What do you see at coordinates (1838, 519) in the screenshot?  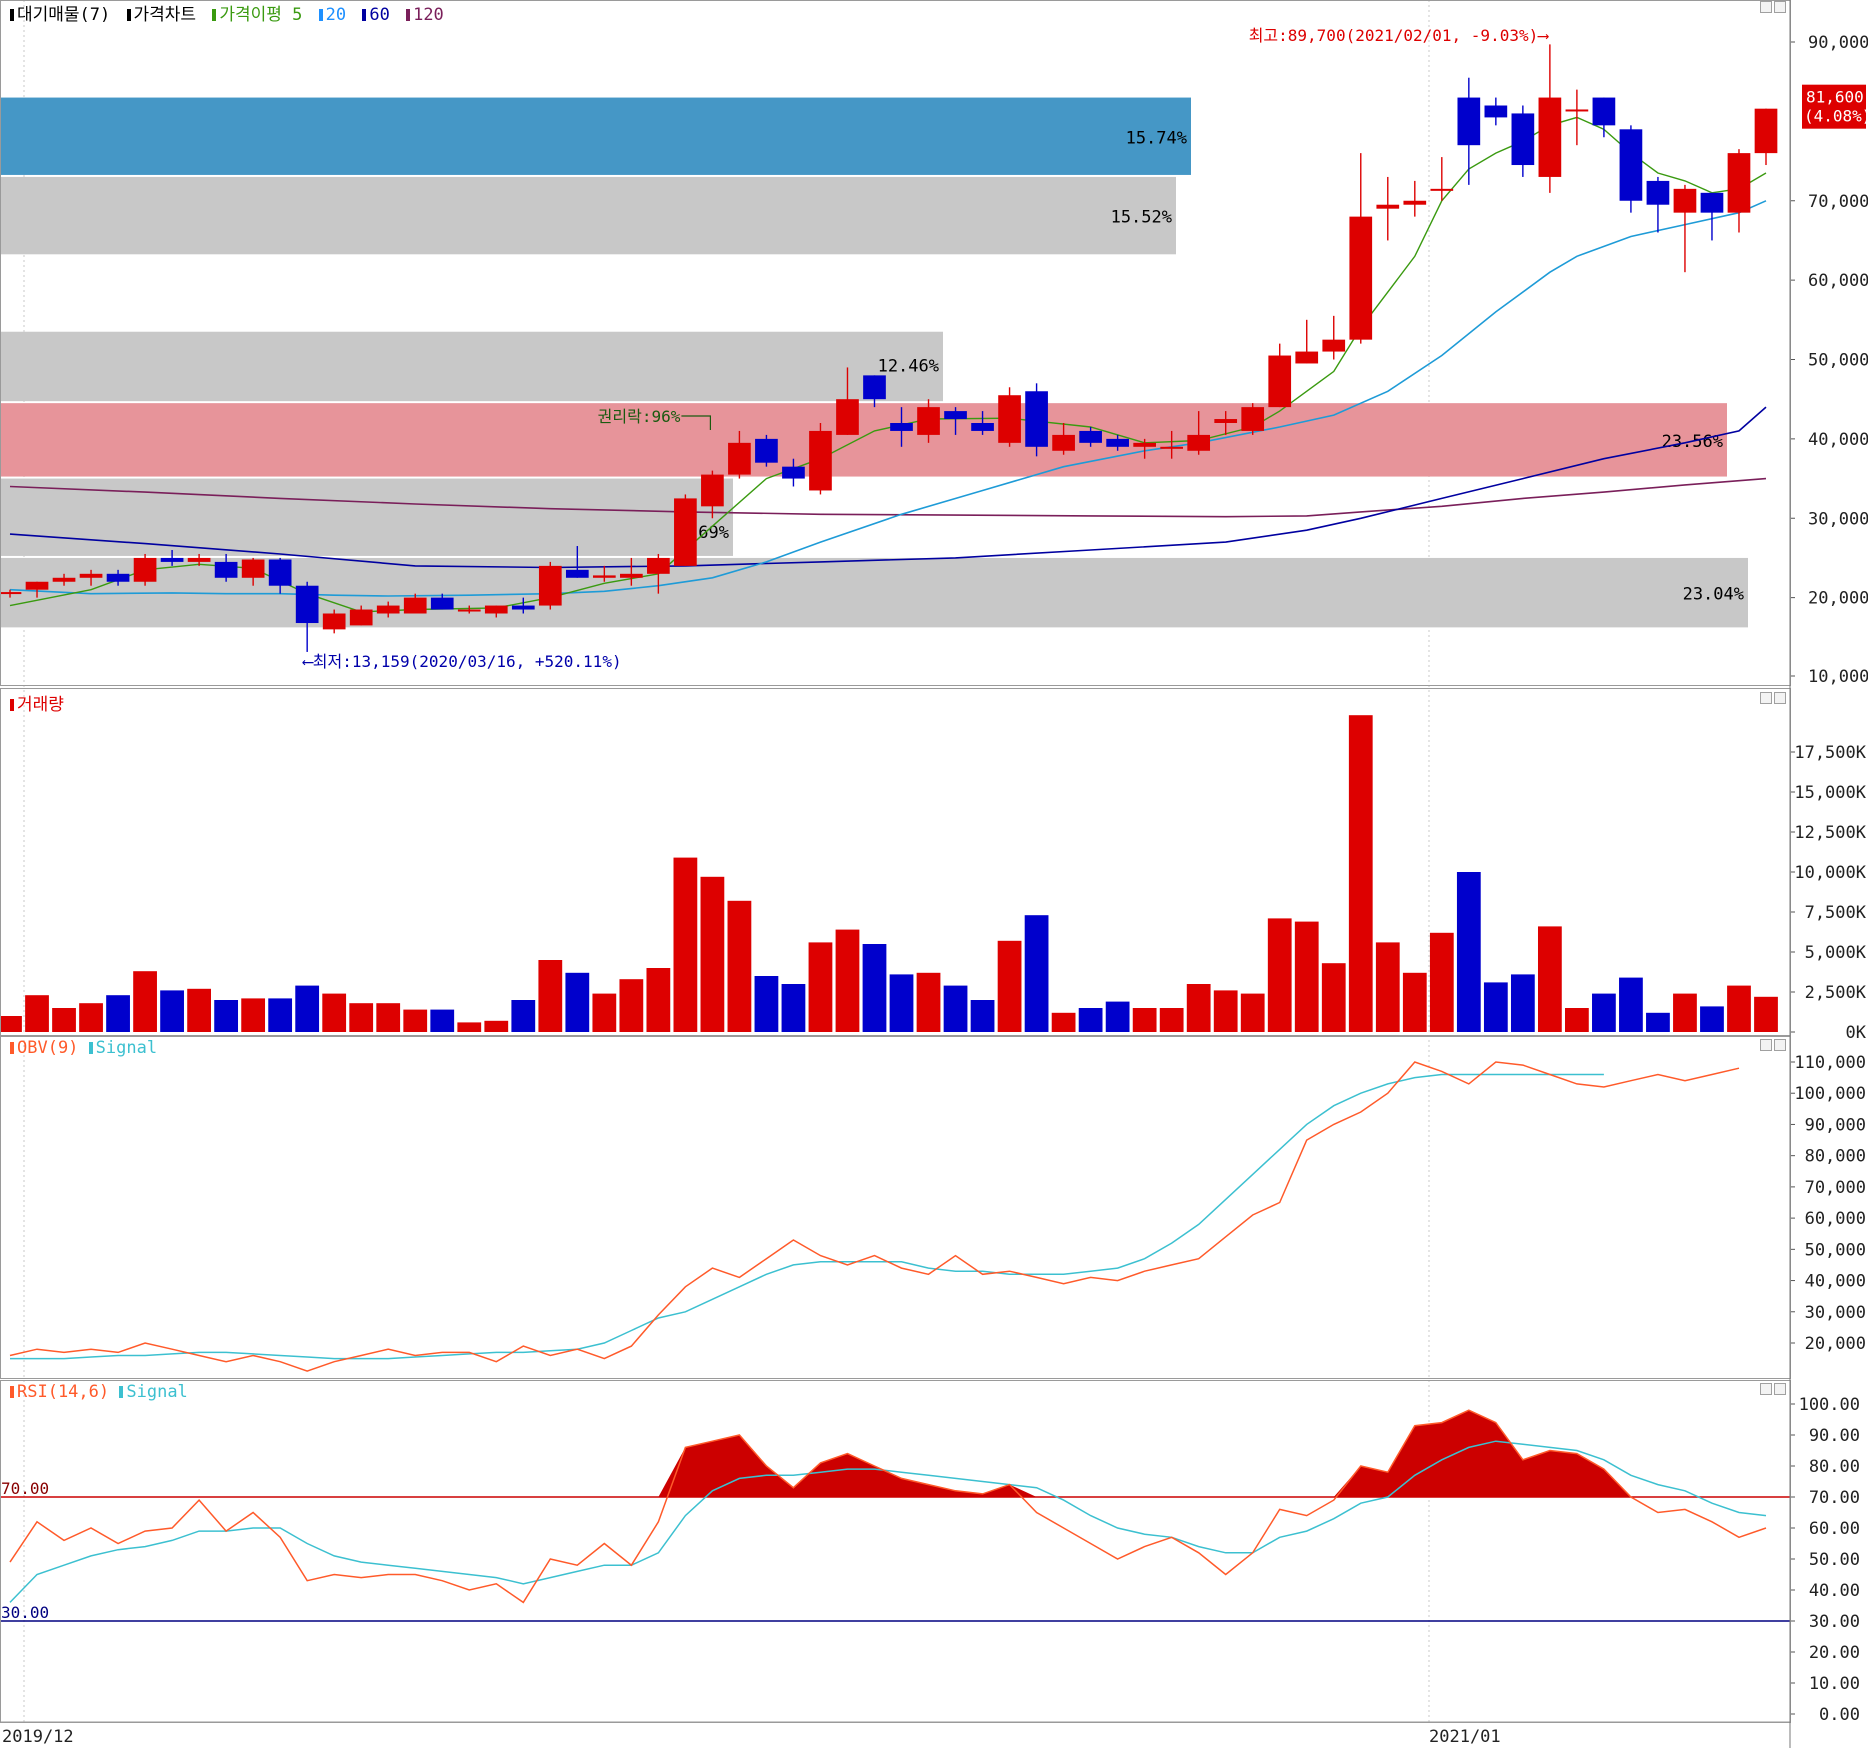 I see `price-axis-label: 30,000` at bounding box center [1838, 519].